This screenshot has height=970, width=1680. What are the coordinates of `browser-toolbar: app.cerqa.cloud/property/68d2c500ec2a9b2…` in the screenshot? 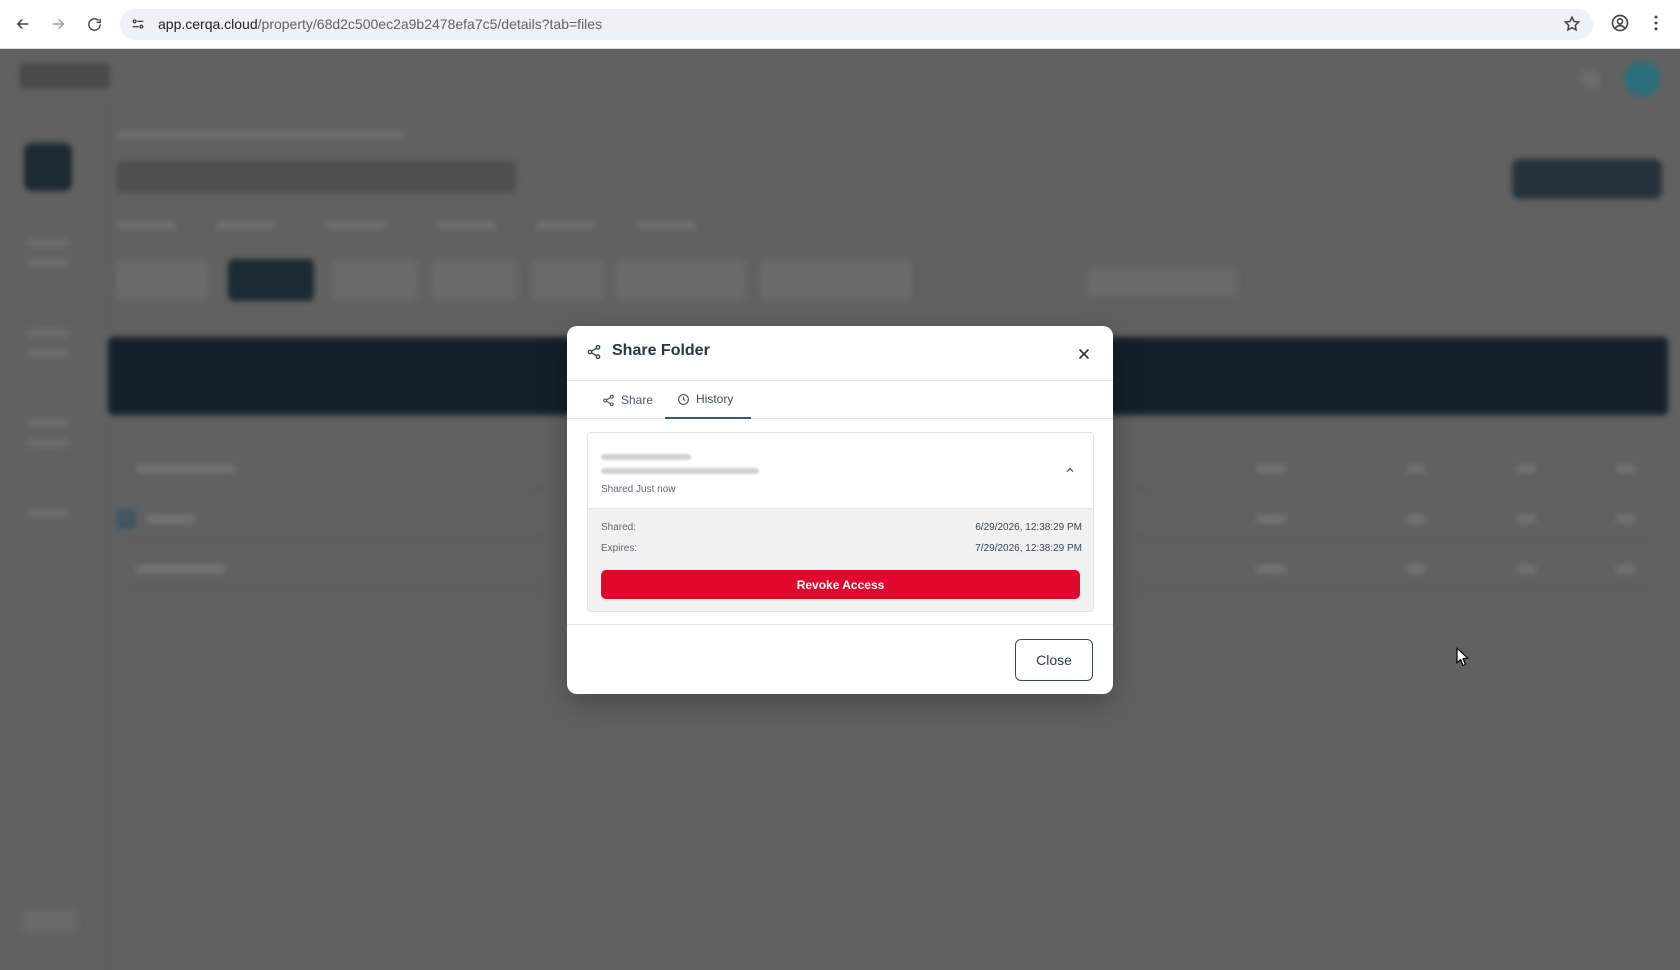 It's located at (840, 24).